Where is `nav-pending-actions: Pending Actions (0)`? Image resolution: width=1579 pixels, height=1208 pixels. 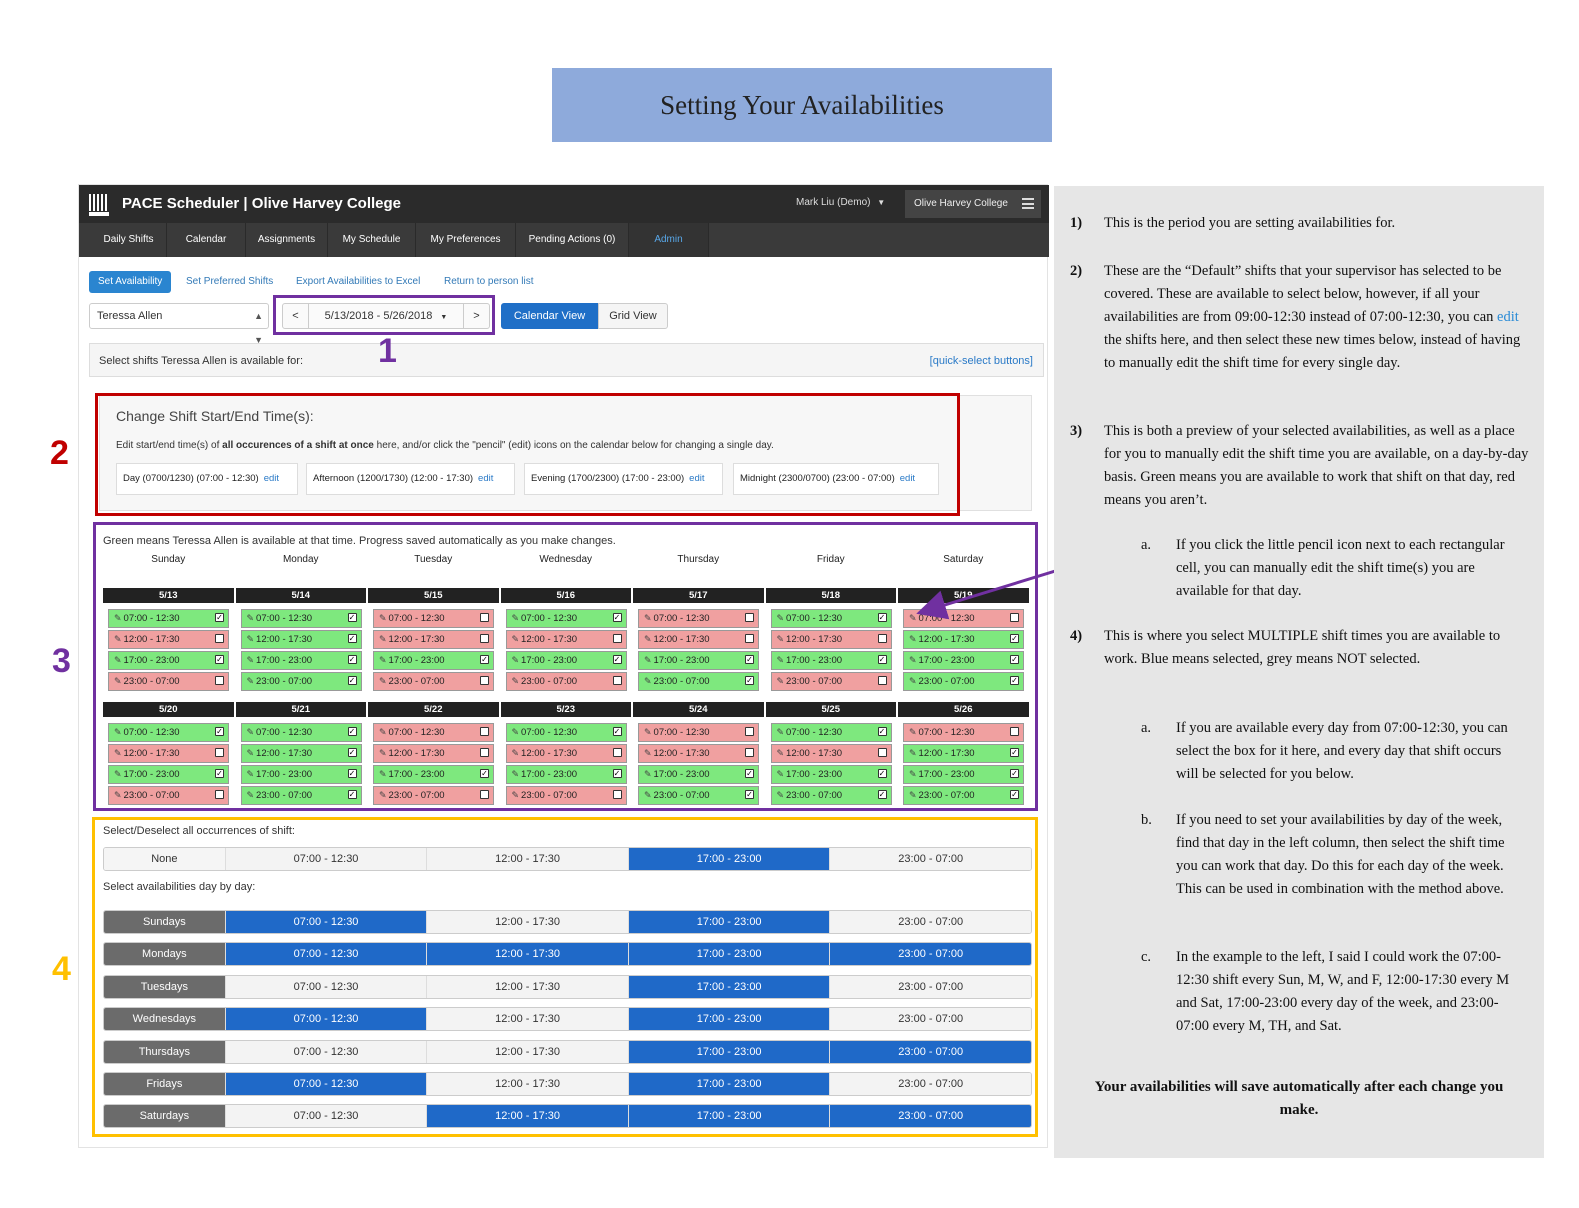 nav-pending-actions: Pending Actions (0) is located at coordinates (572, 240).